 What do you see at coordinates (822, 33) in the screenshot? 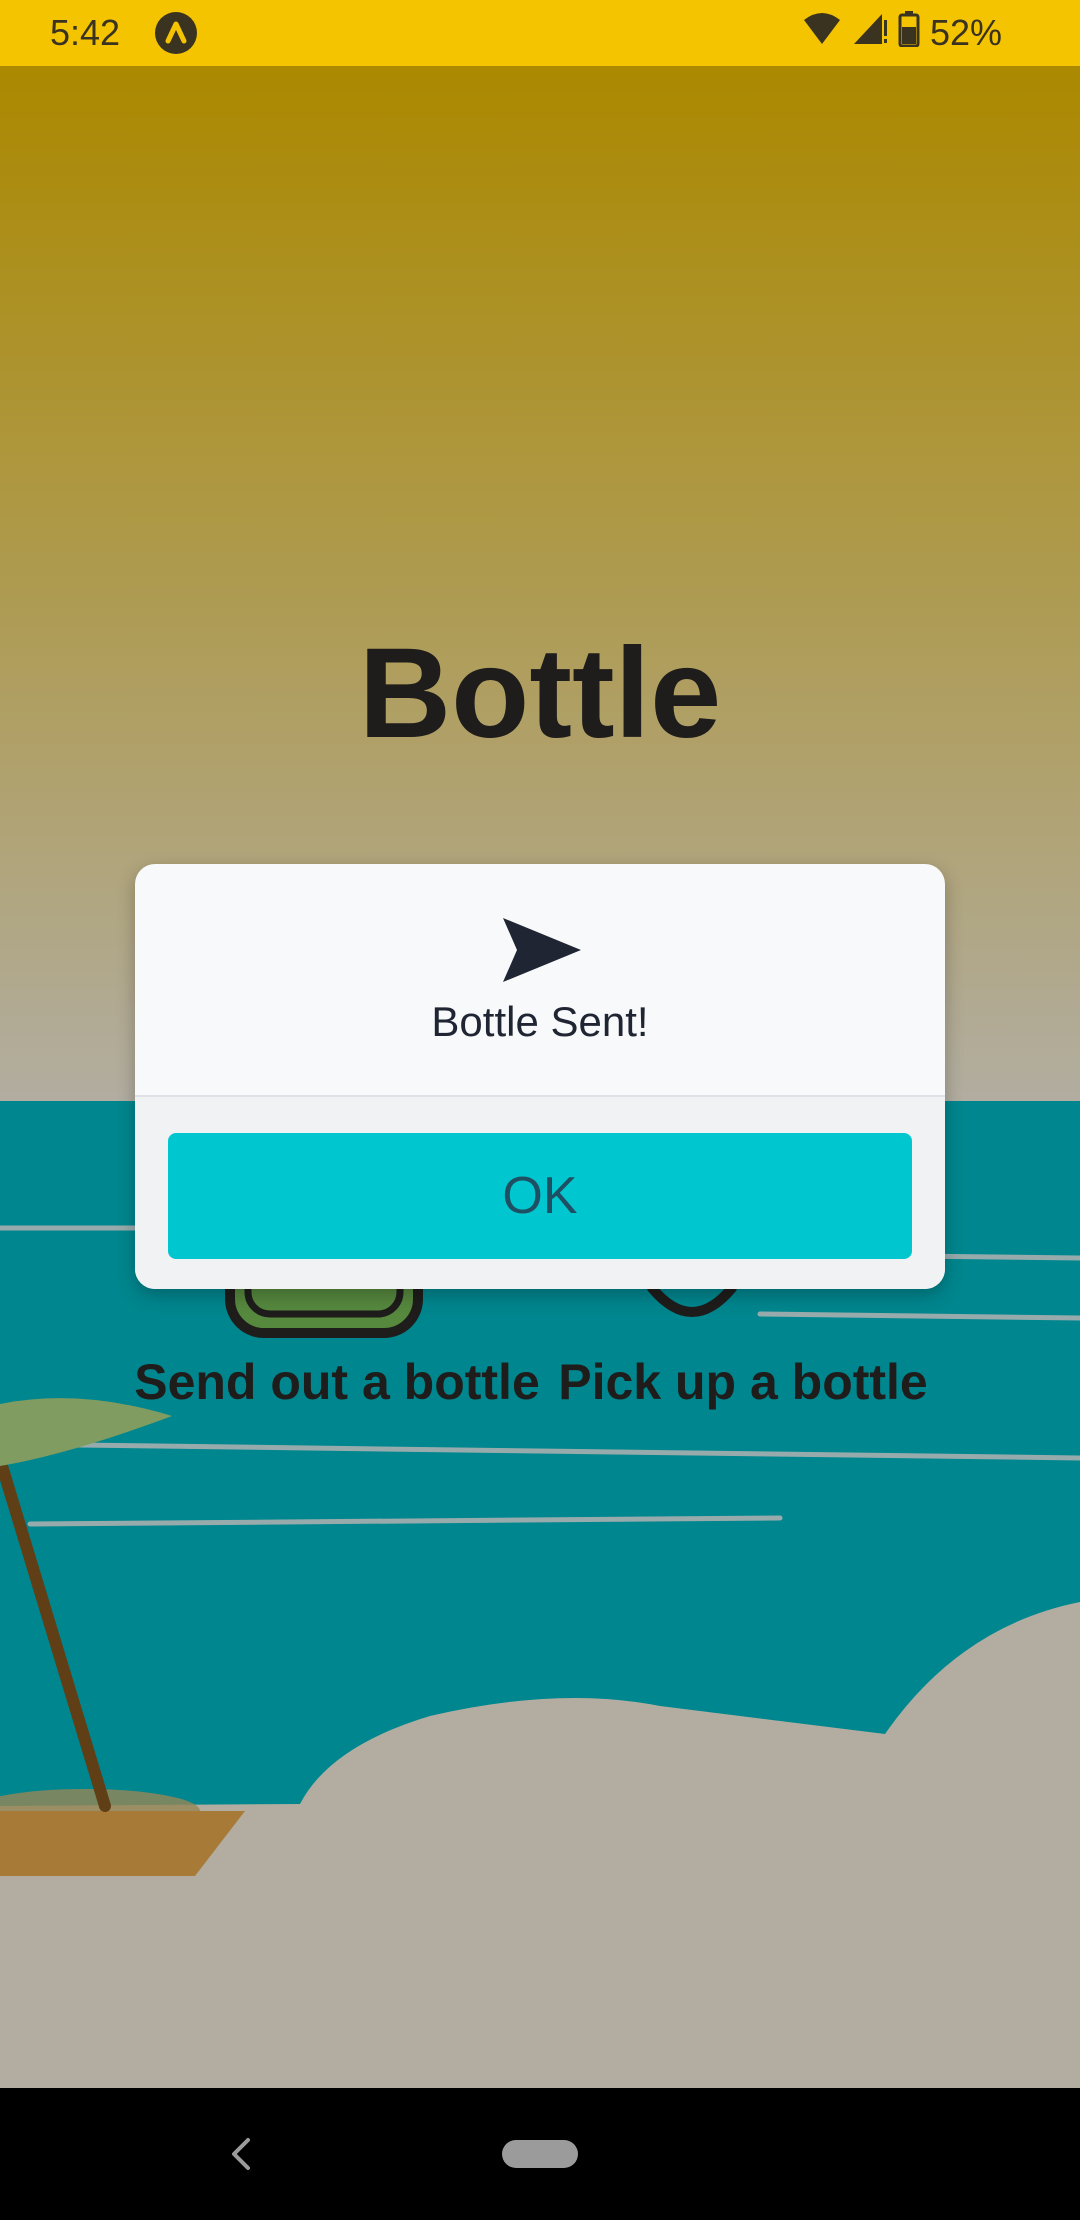
I see `wifi-icon` at bounding box center [822, 33].